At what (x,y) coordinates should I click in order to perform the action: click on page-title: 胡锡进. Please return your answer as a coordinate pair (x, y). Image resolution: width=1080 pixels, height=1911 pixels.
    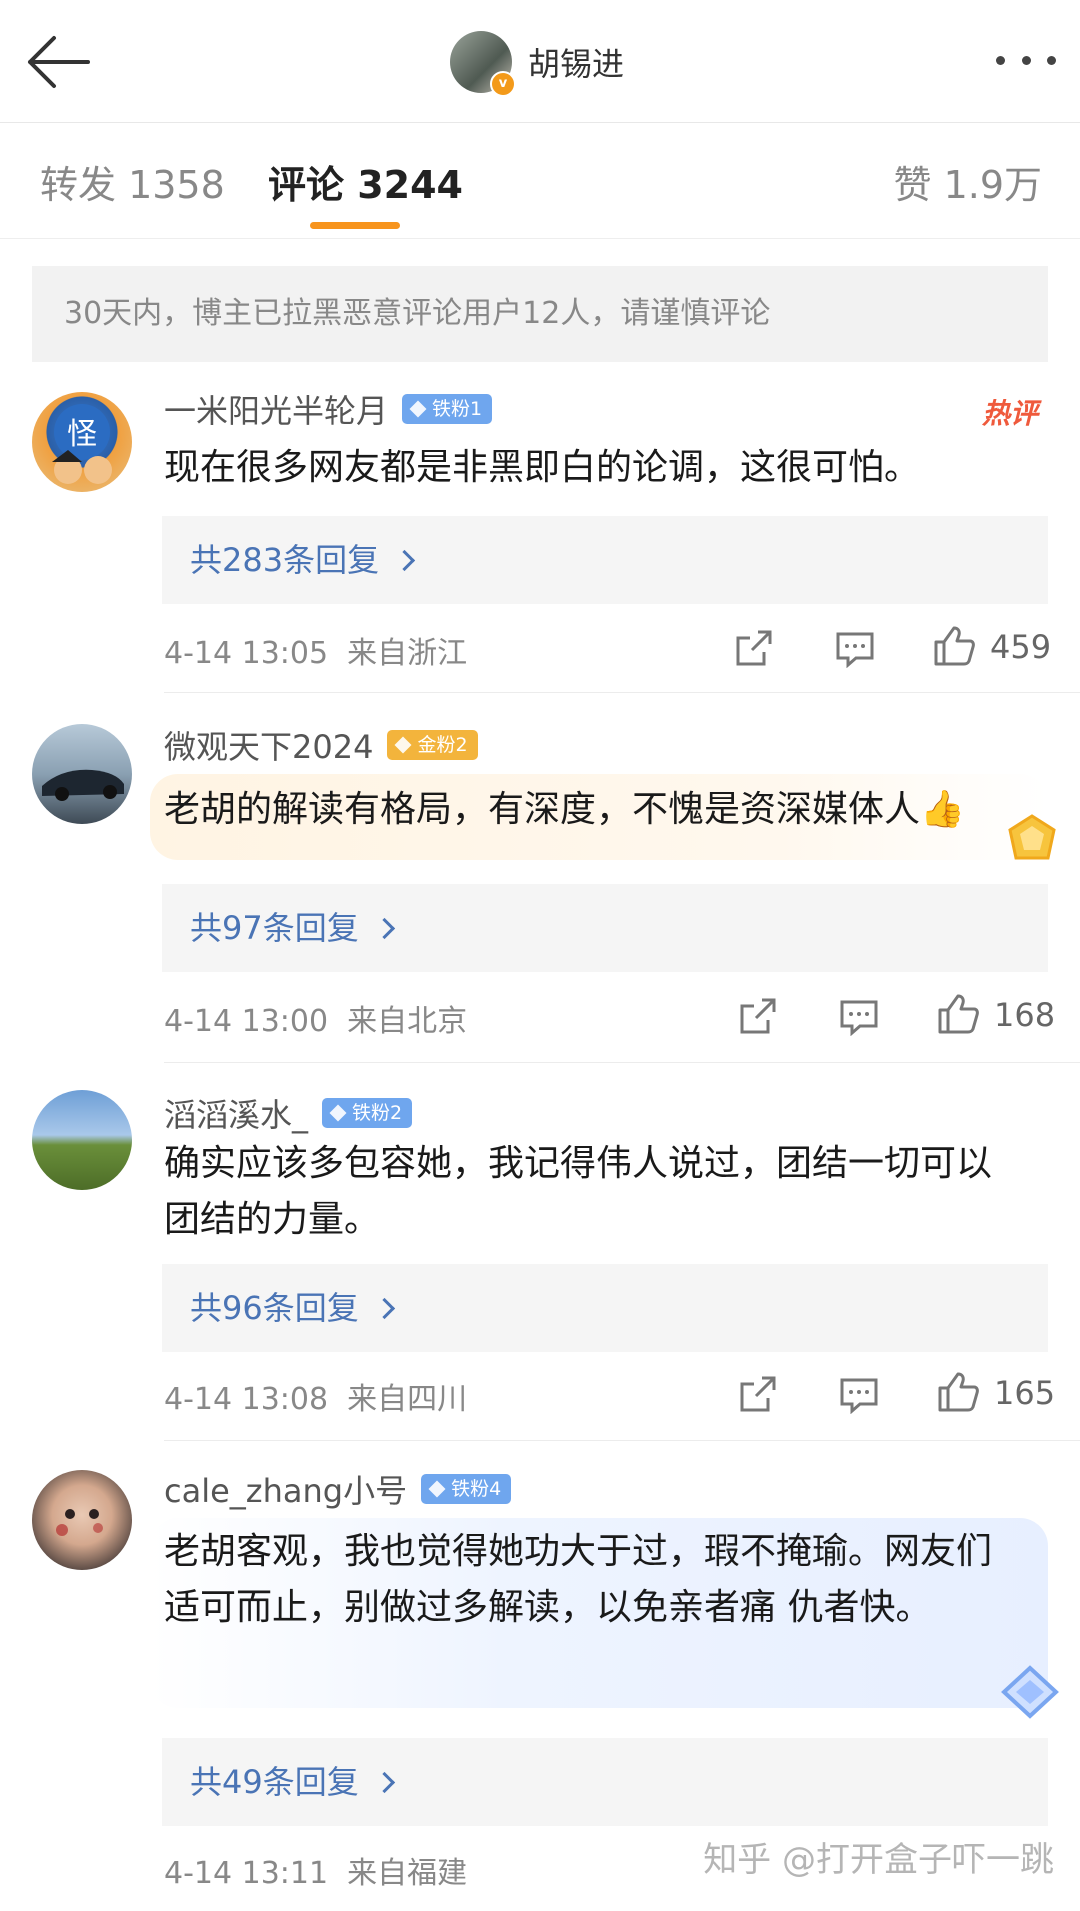
    Looking at the image, I should click on (576, 64).